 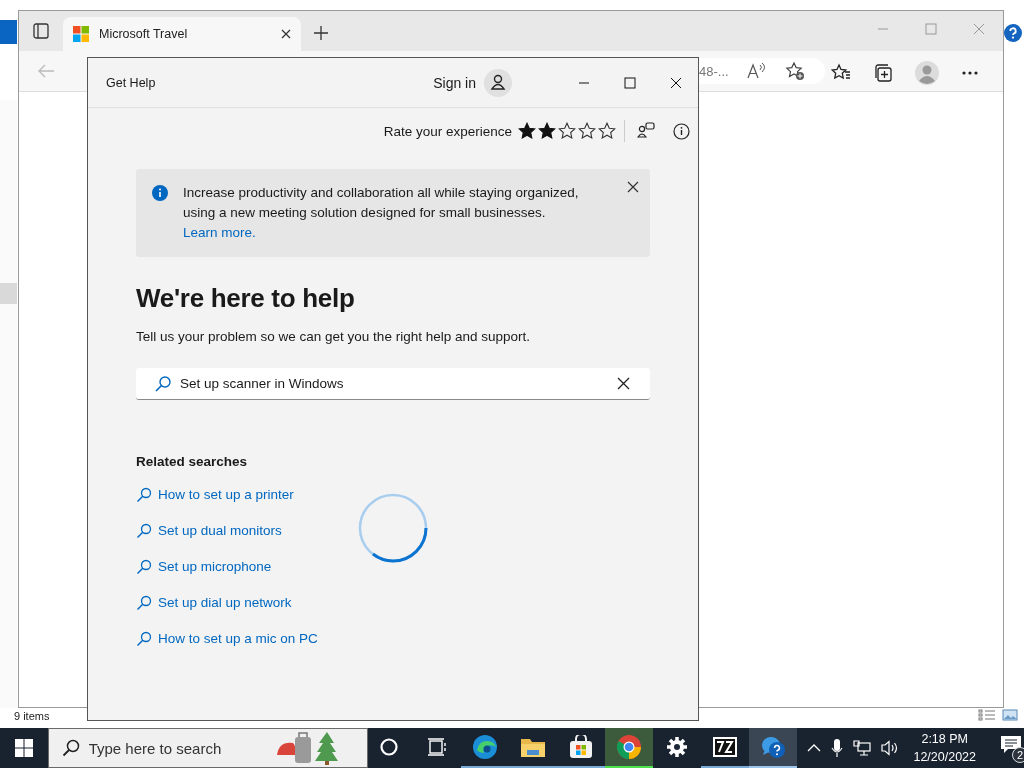 What do you see at coordinates (862, 748) in the screenshot?
I see `network-icon` at bounding box center [862, 748].